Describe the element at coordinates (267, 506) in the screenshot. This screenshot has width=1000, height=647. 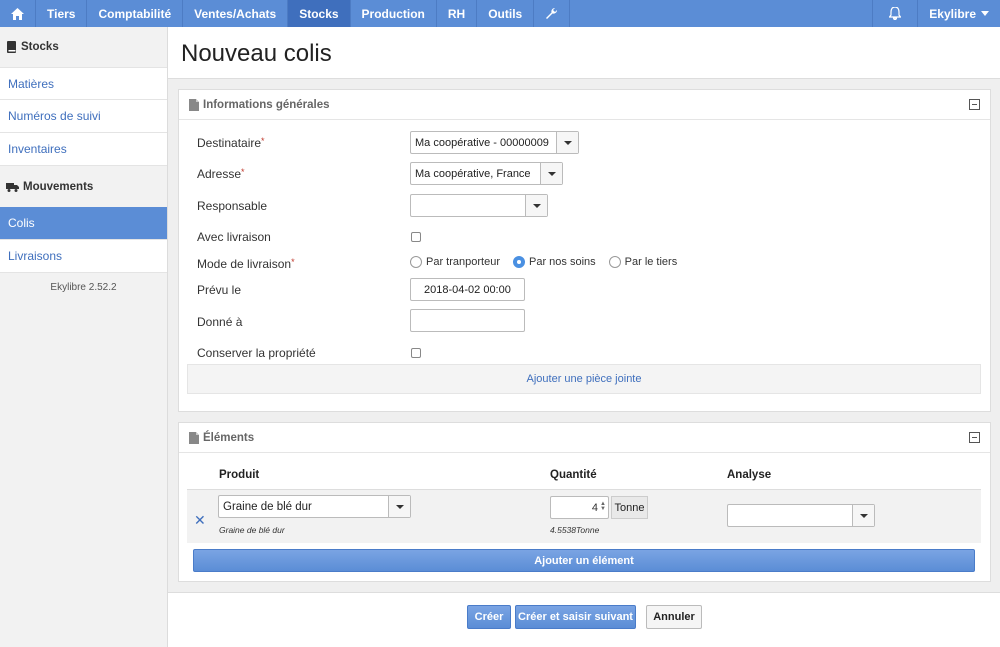
I see `product-value: Graine de blé dur` at that location.